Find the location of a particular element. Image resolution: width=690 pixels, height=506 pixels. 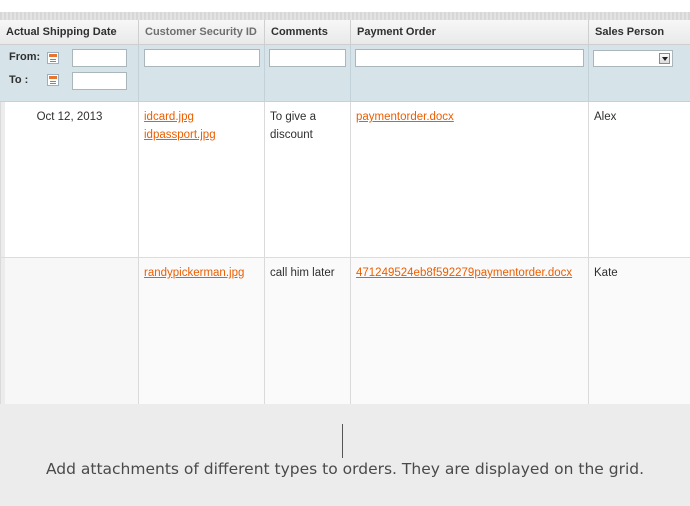

cell-actual-shipping-date: Oct 12, 2013 is located at coordinates (69, 179).